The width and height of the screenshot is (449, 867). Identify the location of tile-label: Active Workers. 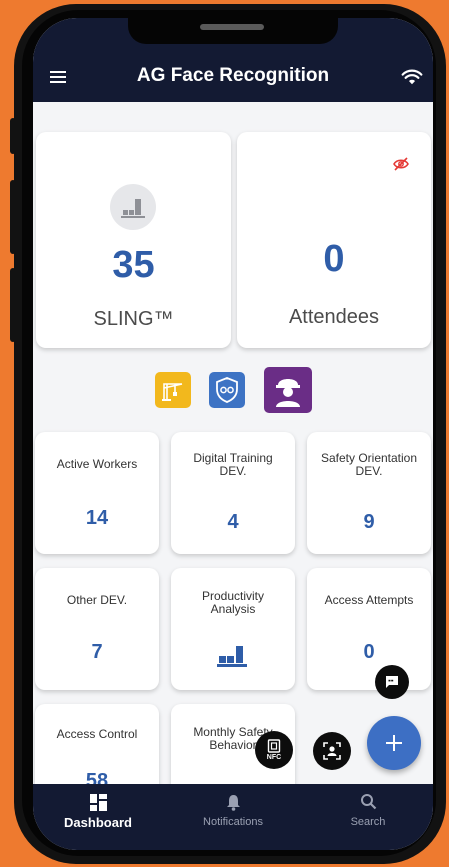
(97, 464).